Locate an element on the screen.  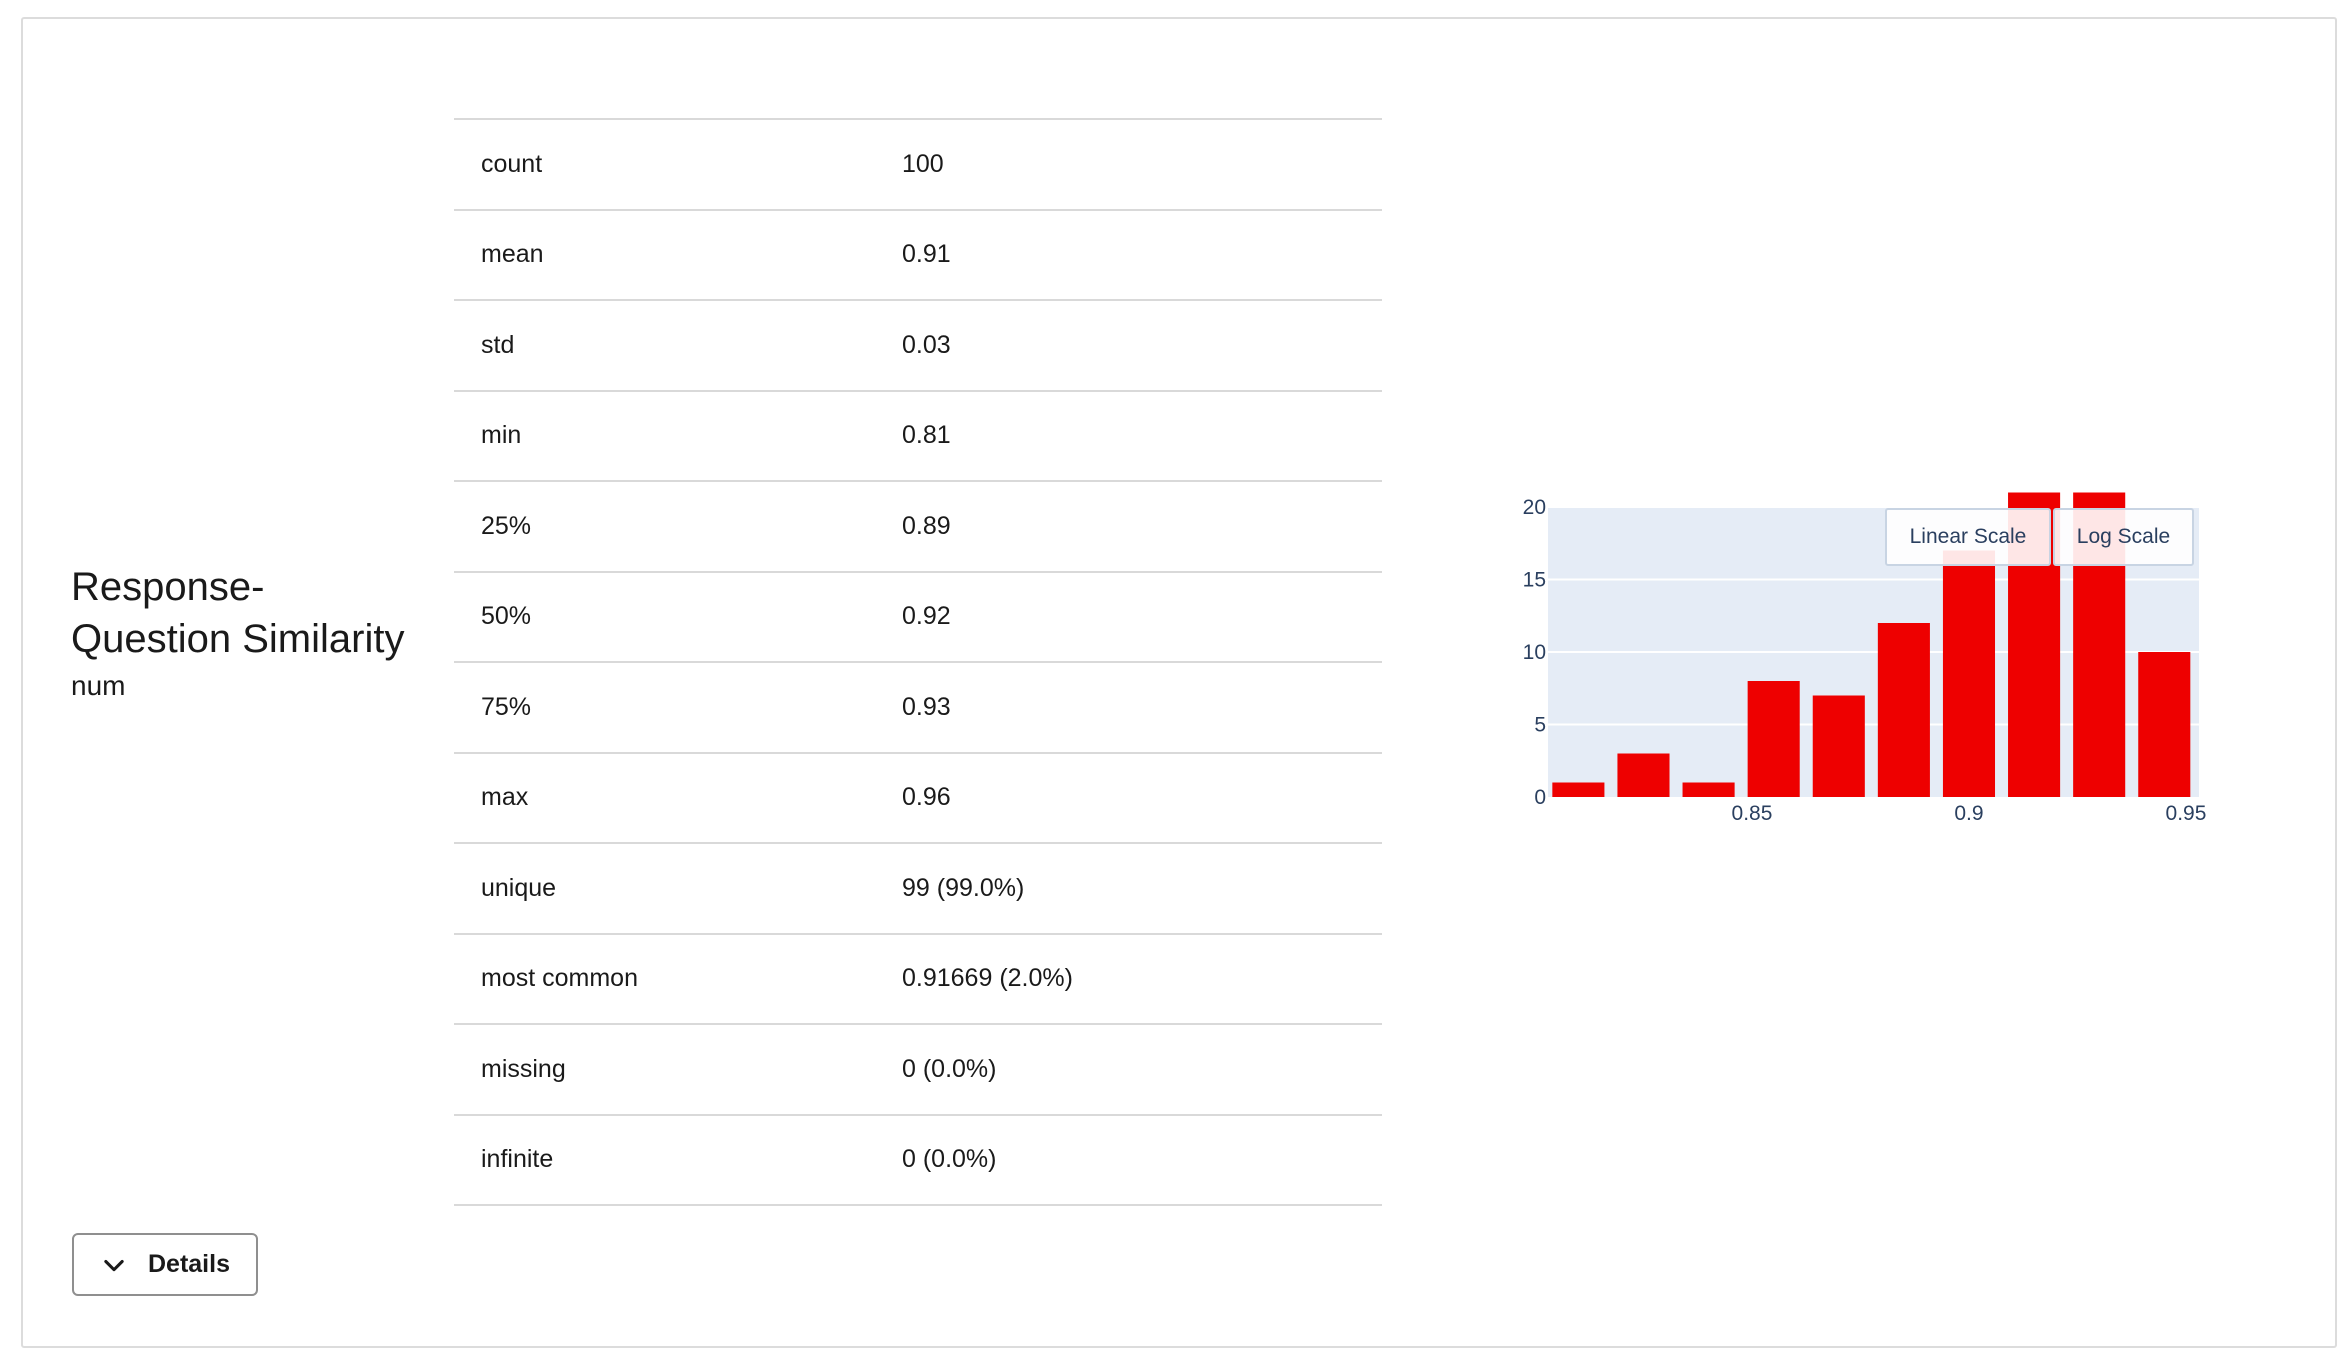
stats-row: min 0.81 is located at coordinates (918, 436).